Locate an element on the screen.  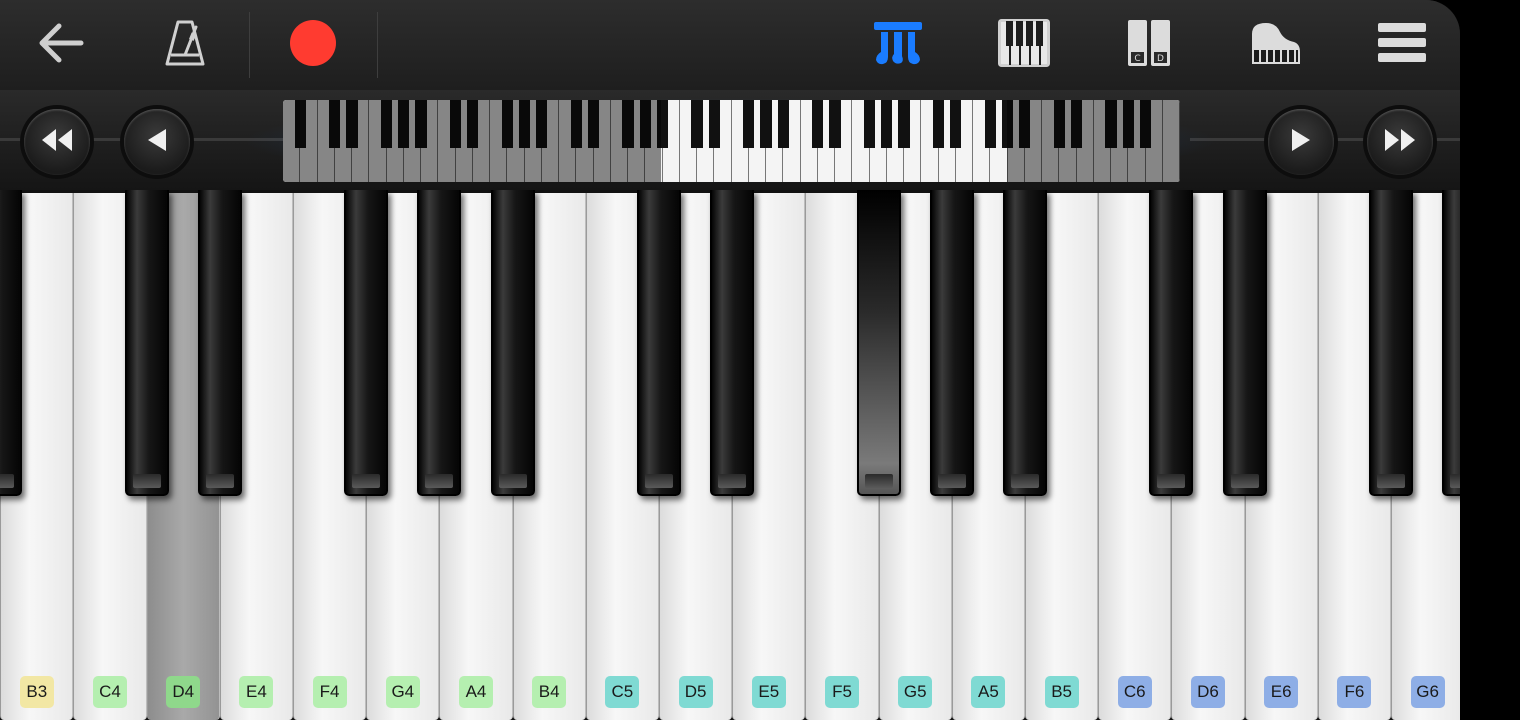
note-label: D4 is located at coordinates (183, 692).